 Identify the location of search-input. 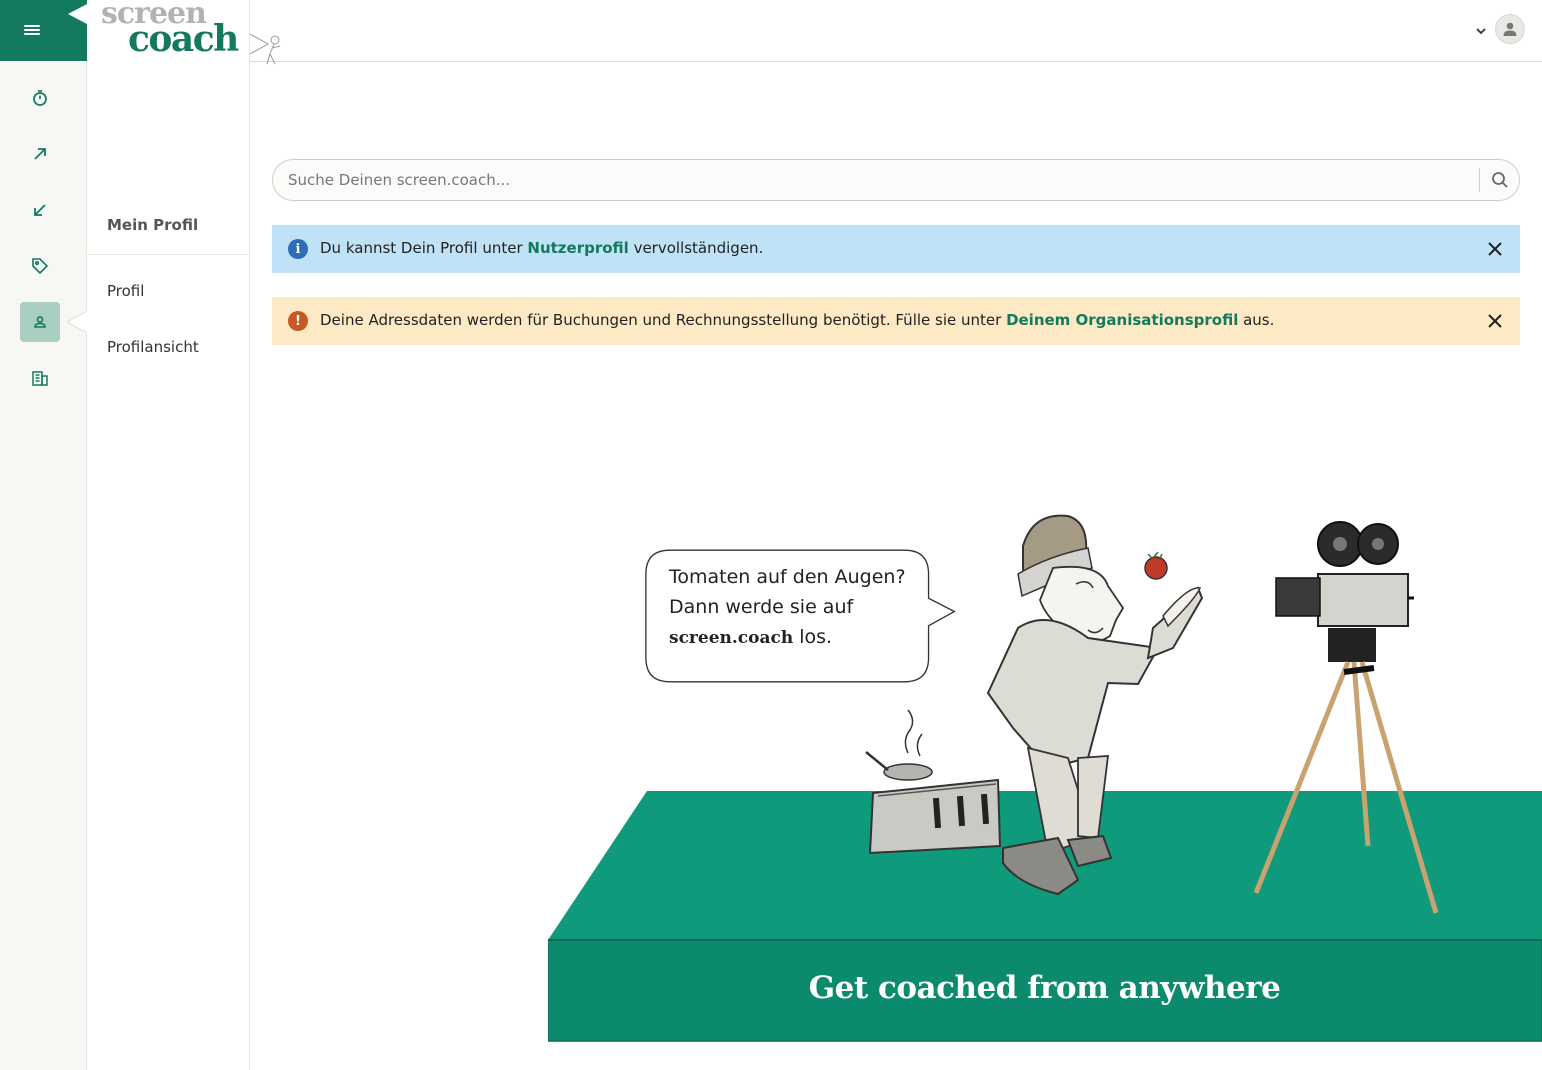
(883, 180).